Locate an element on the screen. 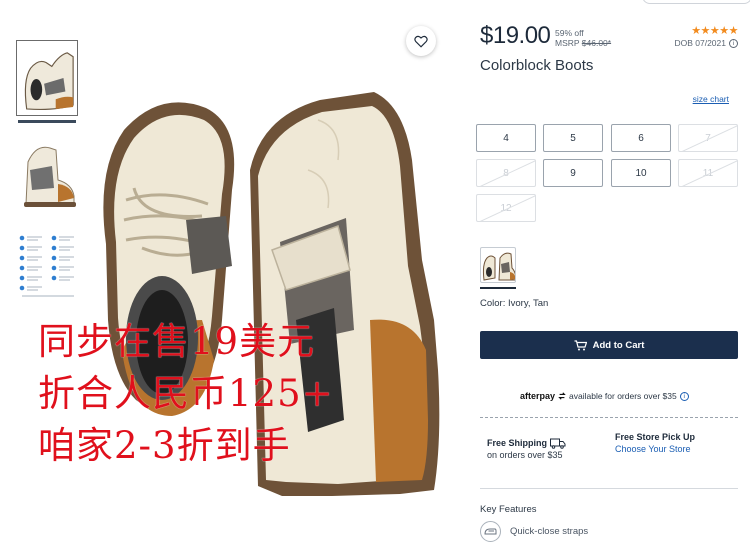 This screenshot has height=550, width=750. msrp-line: MSRP $46.00* is located at coordinates (583, 43).